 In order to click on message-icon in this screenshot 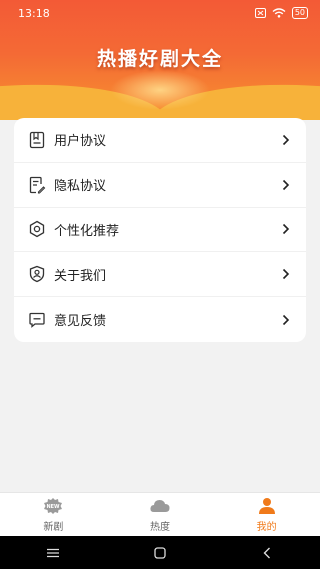, I will do `click(37, 320)`.